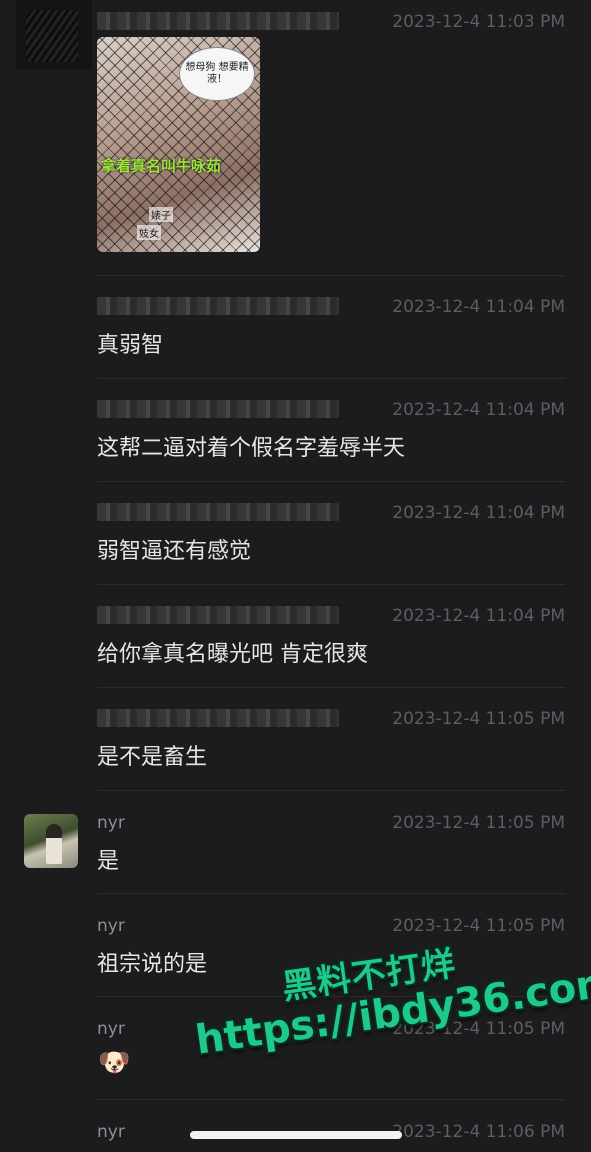 This screenshot has height=1152, width=591. What do you see at coordinates (152, 964) in the screenshot?
I see `message-text: 祖宗说的是` at bounding box center [152, 964].